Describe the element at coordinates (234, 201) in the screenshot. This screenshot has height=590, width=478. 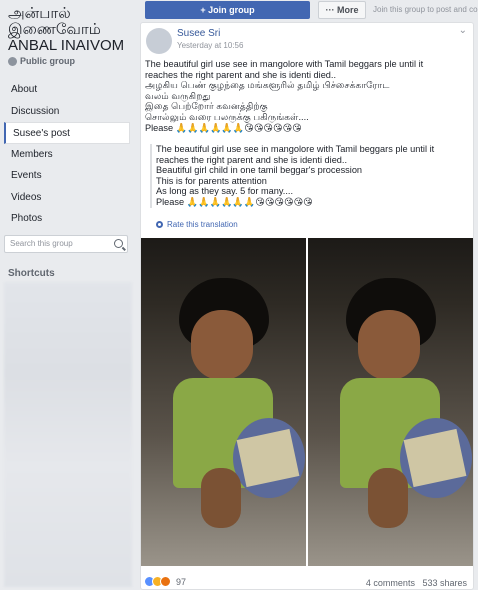
I see `quote-line: Please 🙏🙏🙏🙏🙏🙏😘😘😘😘😘😘` at that location.